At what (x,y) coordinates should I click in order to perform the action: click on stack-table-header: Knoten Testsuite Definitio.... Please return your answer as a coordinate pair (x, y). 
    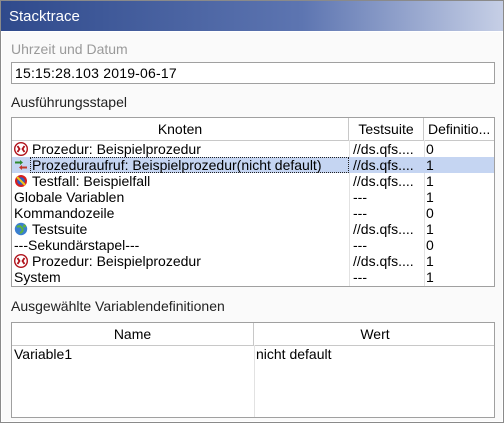
    Looking at the image, I should click on (253, 129).